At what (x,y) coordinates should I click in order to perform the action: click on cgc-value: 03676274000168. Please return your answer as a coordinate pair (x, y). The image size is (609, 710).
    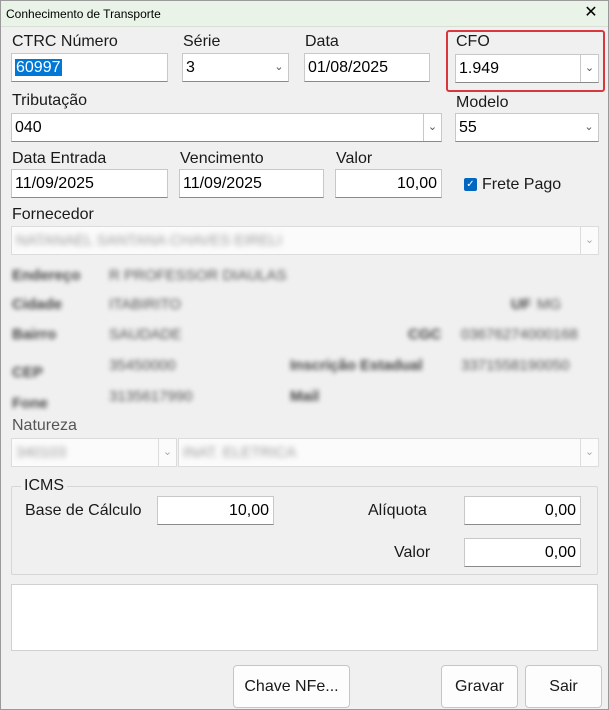
    Looking at the image, I should click on (519, 334).